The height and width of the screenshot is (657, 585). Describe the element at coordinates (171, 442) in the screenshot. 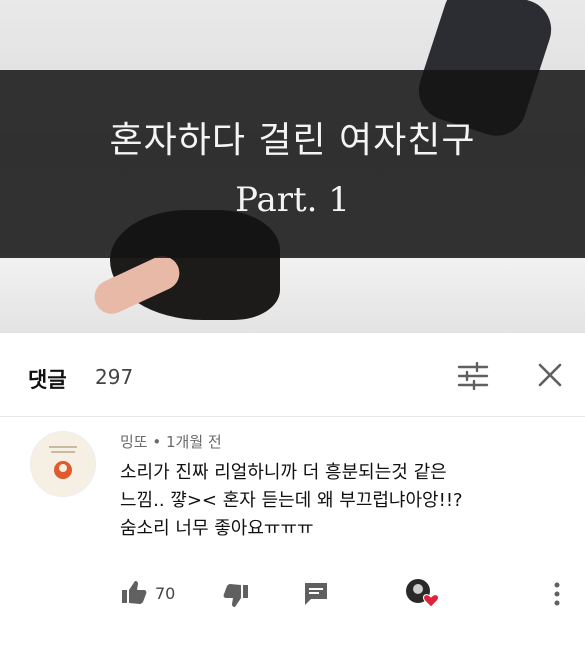

I see `comment-meta: 밍또 • 1개월 전` at that location.